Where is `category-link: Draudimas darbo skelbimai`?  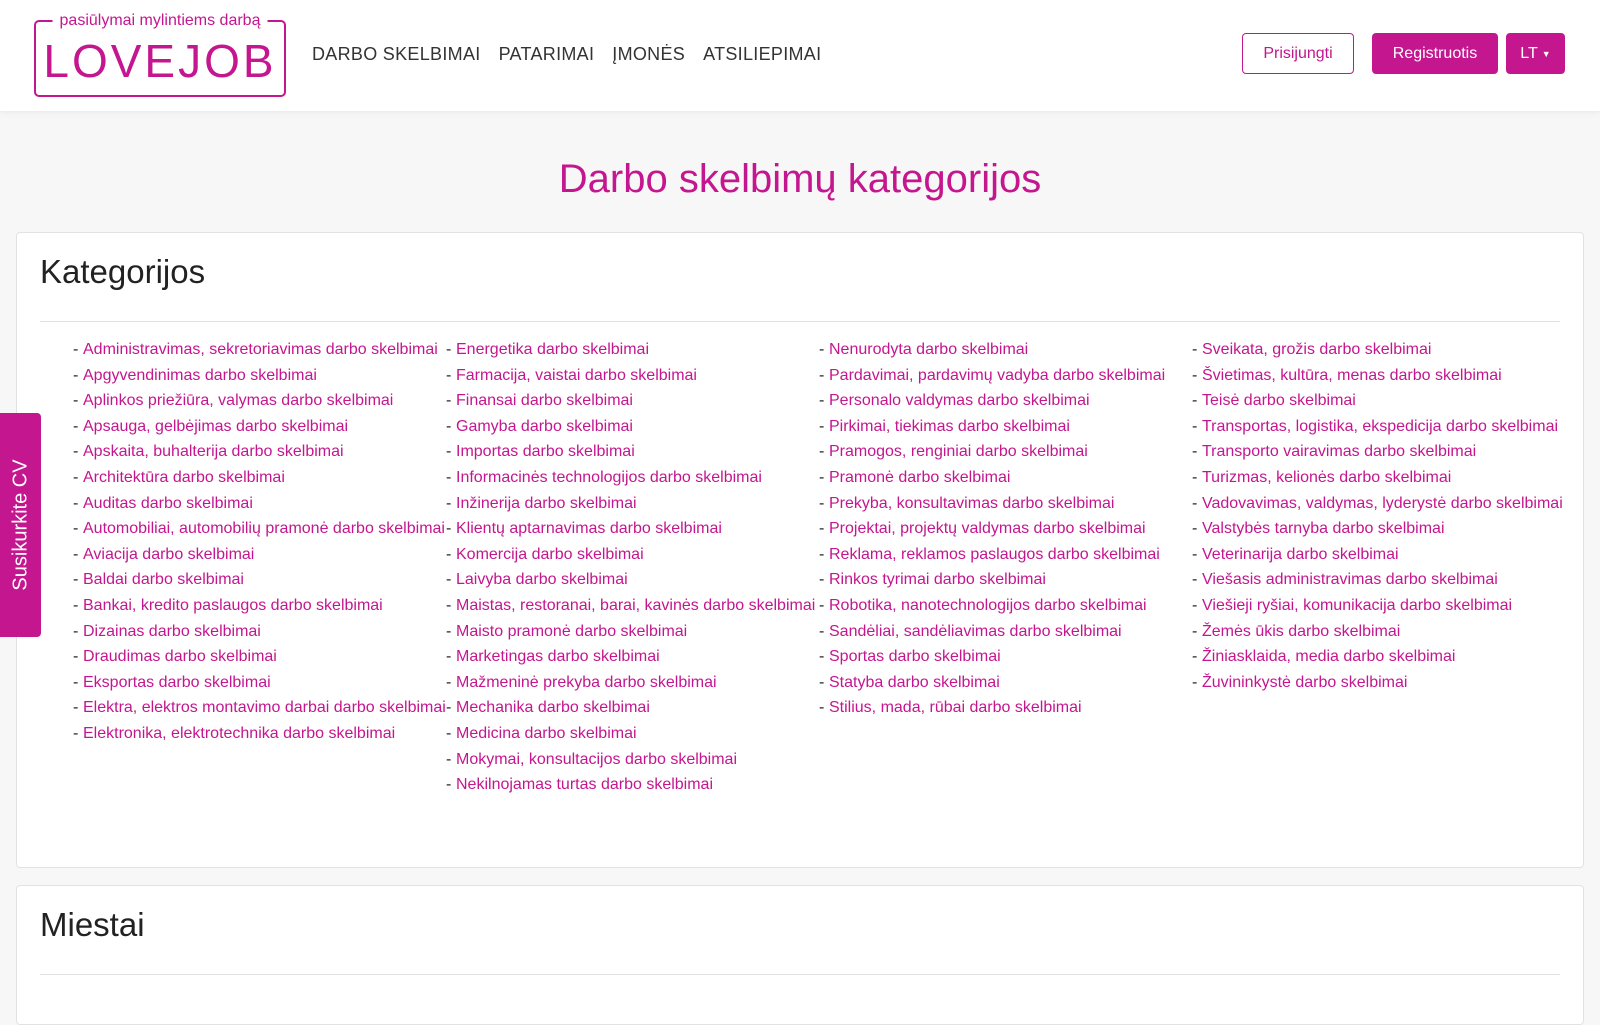
category-link: Draudimas darbo skelbimai is located at coordinates (259, 657).